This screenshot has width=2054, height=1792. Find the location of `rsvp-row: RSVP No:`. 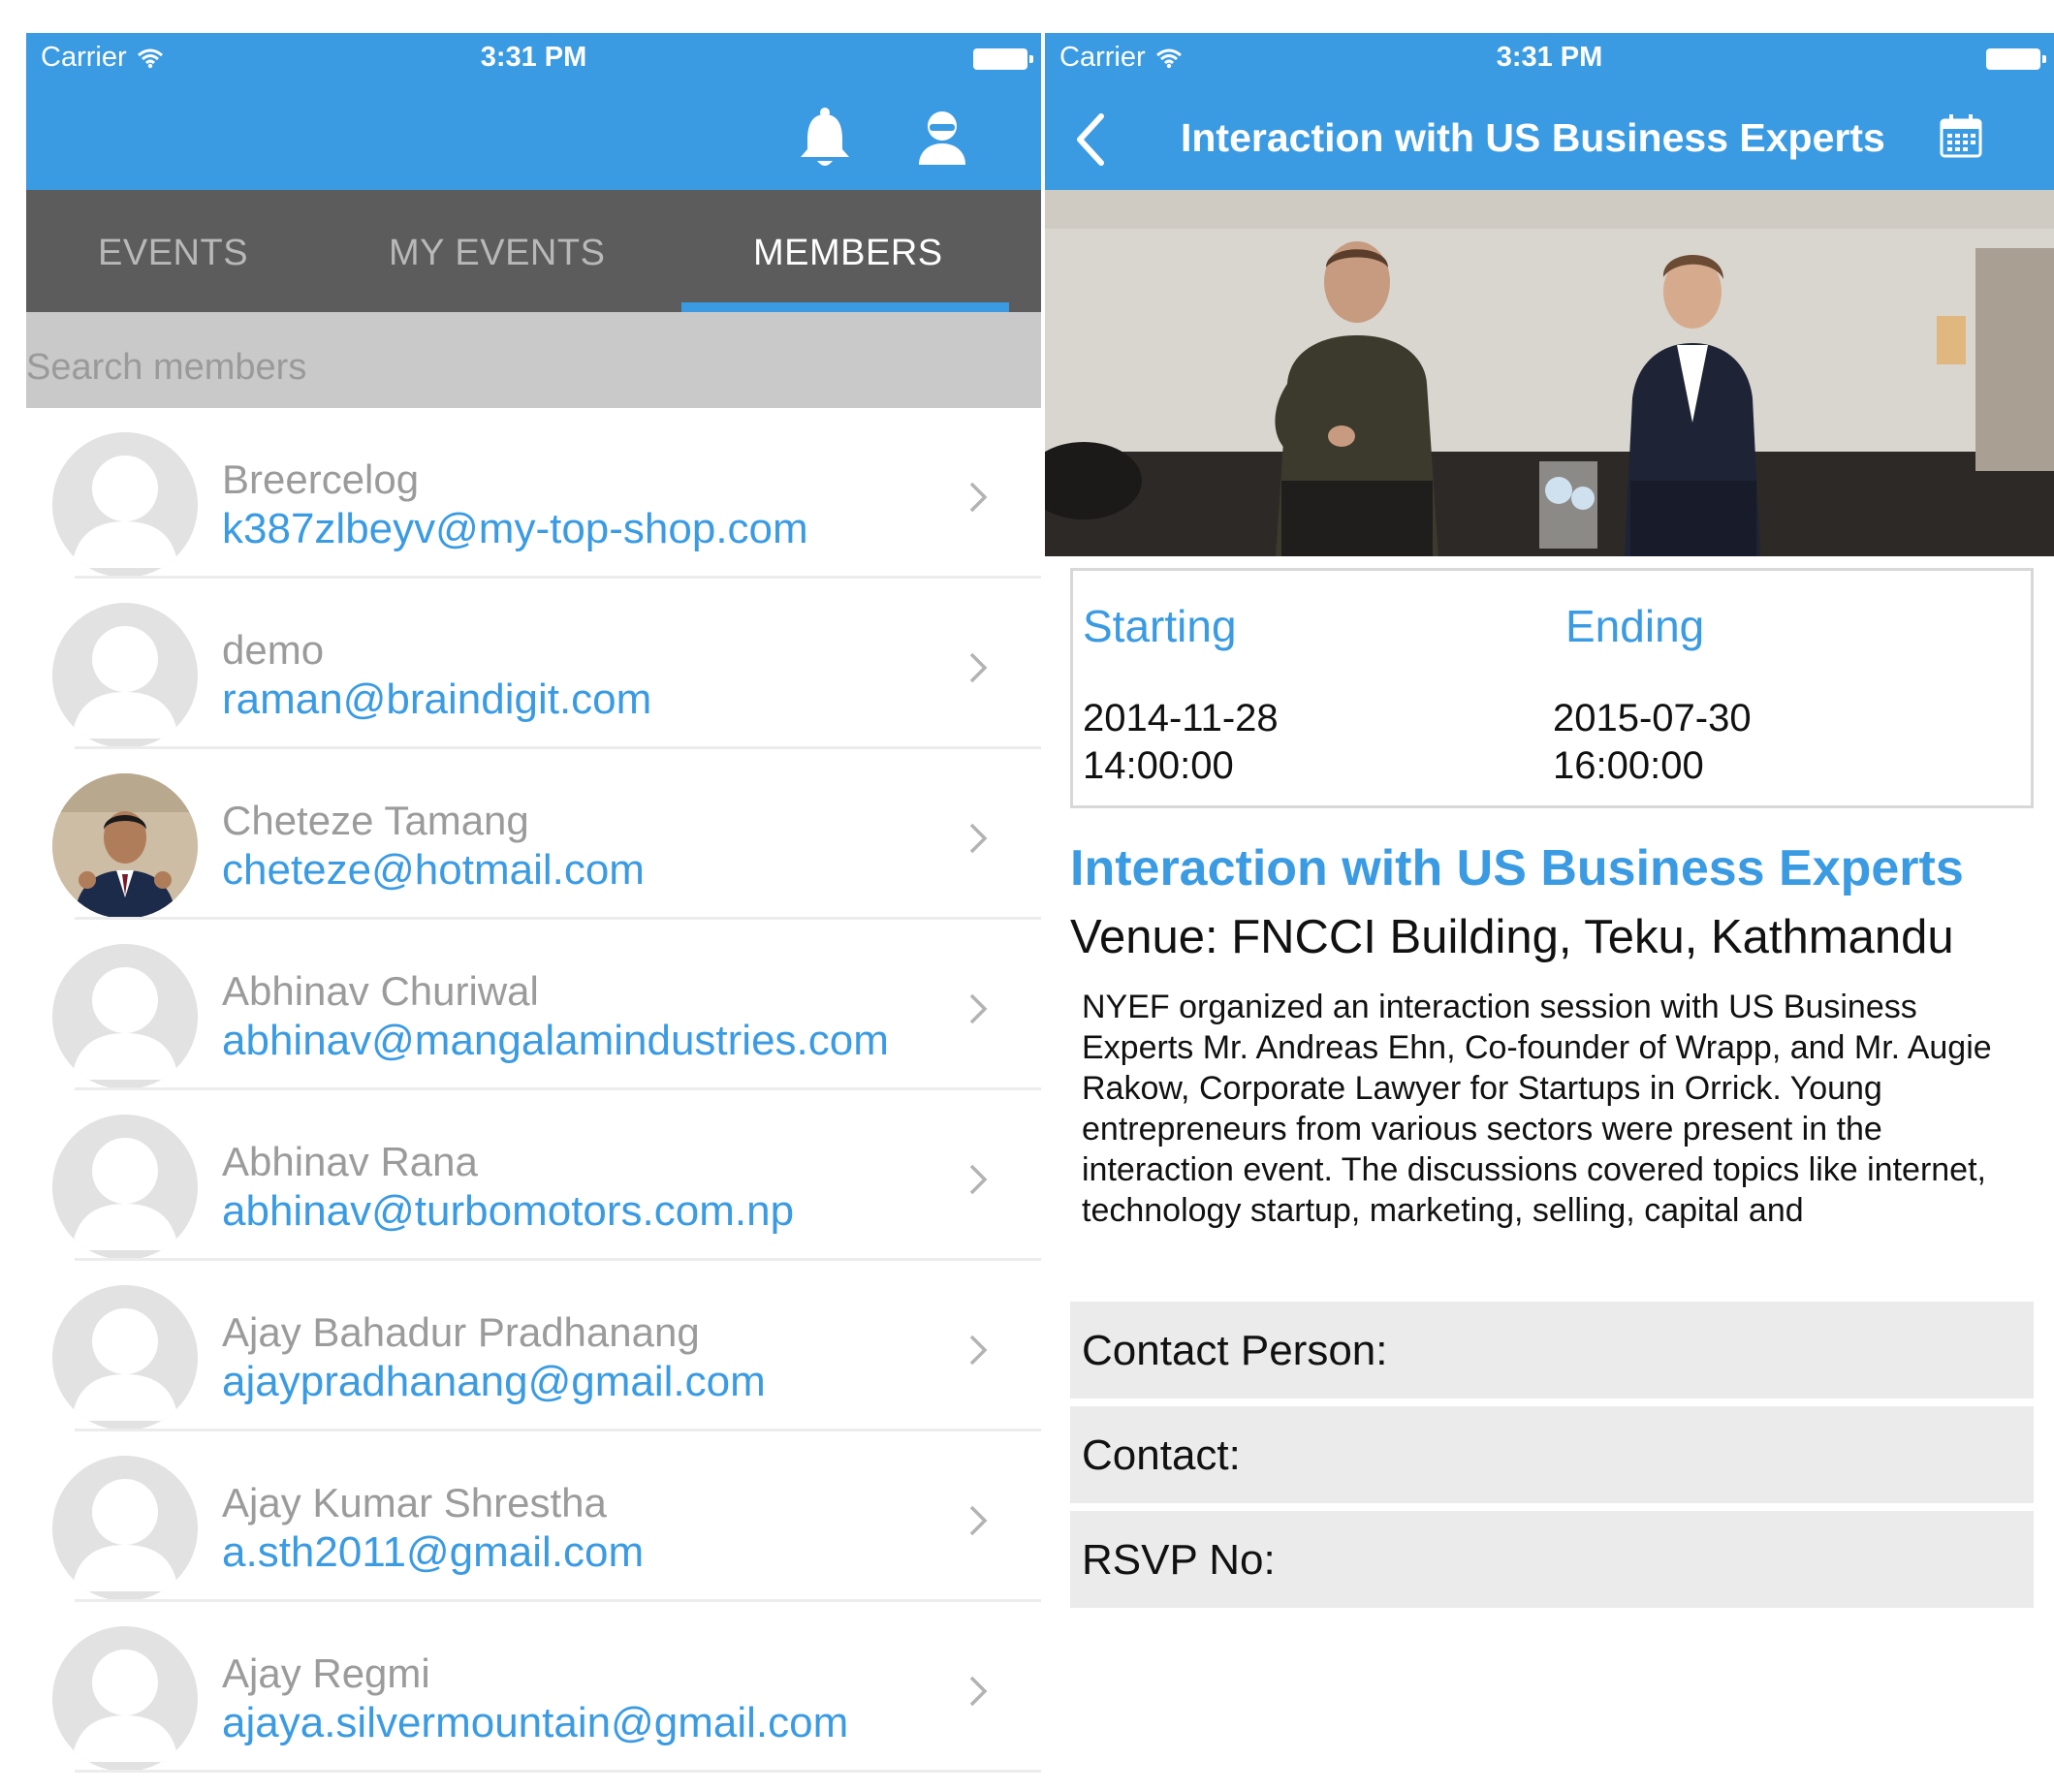

rsvp-row: RSVP No: is located at coordinates (1552, 1559).